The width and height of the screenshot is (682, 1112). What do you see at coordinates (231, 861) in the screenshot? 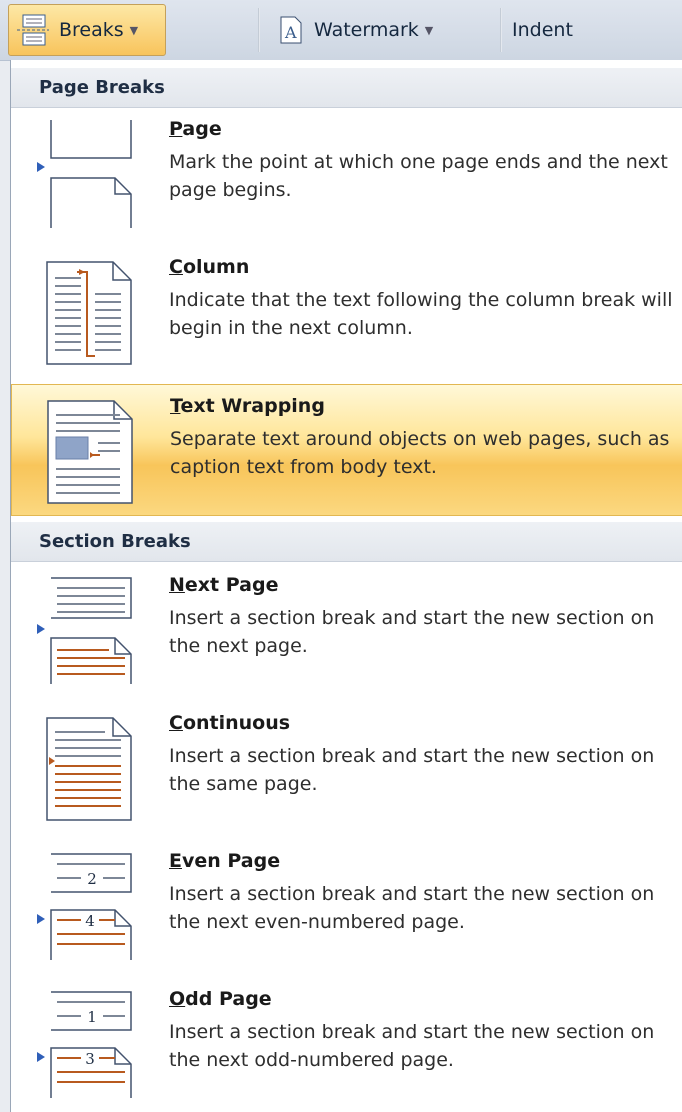
I see `title-rest: ven Page` at bounding box center [231, 861].